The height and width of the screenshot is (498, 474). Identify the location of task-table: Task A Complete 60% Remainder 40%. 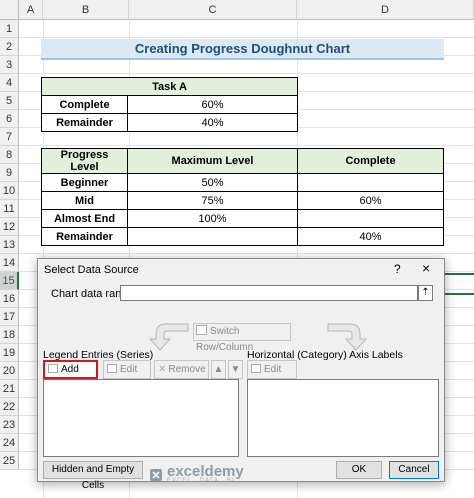
(169, 104).